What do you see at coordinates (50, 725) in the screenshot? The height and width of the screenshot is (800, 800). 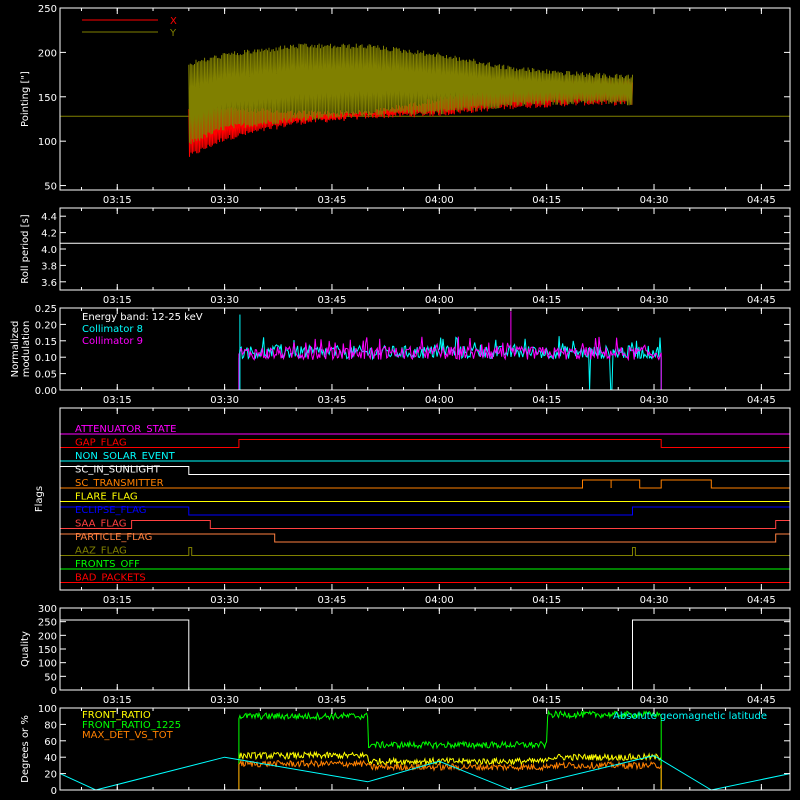 I see `y-tick-label: 80` at bounding box center [50, 725].